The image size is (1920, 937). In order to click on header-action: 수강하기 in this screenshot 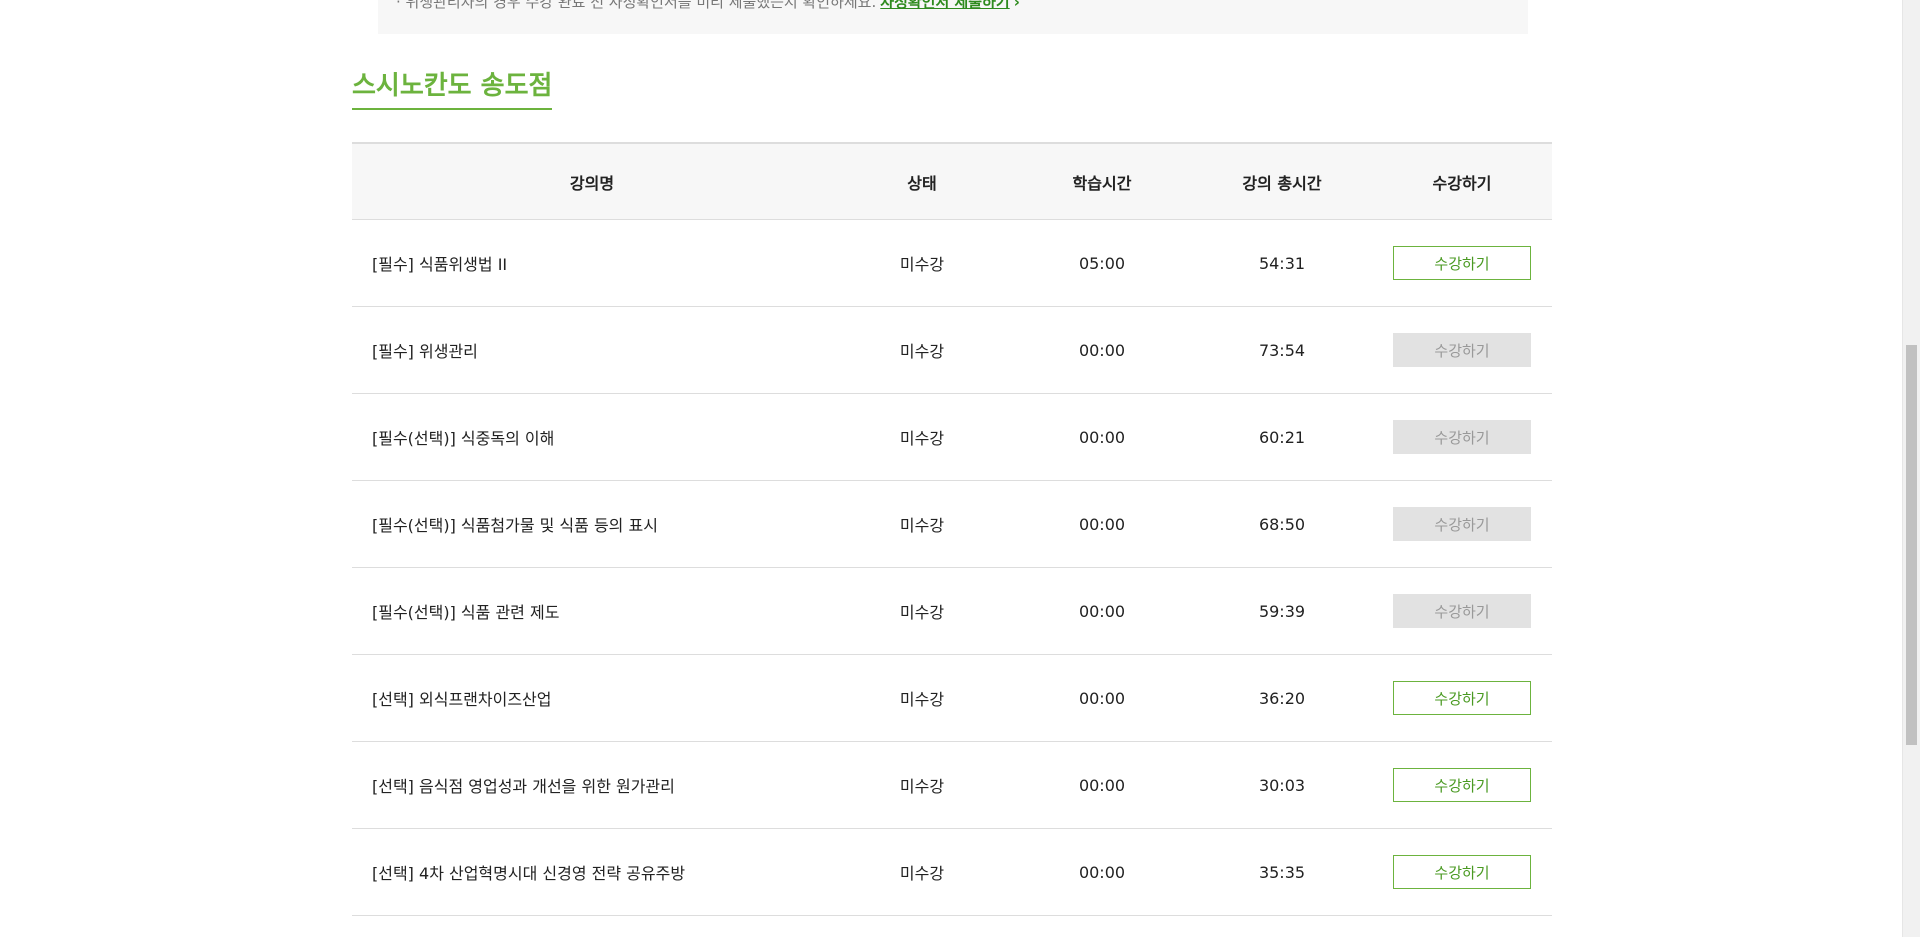, I will do `click(1462, 181)`.